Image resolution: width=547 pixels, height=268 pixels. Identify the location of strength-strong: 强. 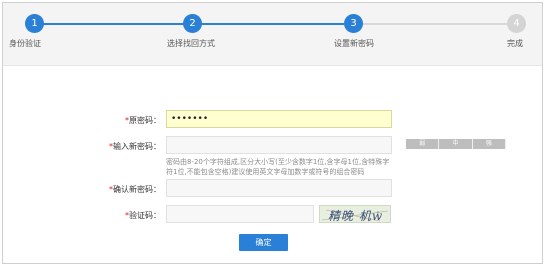
(489, 144).